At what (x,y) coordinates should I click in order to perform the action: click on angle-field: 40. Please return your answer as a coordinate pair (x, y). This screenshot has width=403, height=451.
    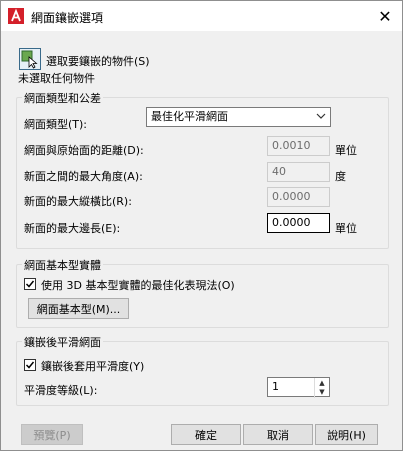
    Looking at the image, I should click on (298, 172).